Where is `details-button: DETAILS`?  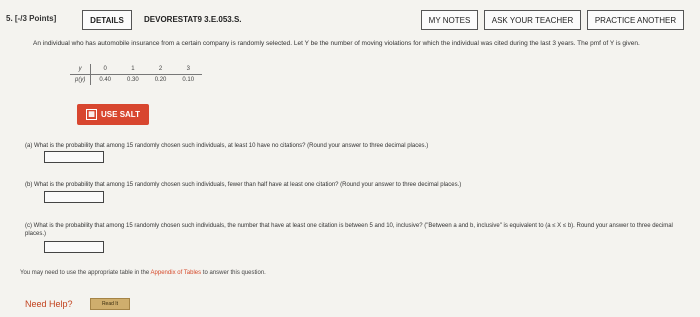 details-button: DETAILS is located at coordinates (107, 20).